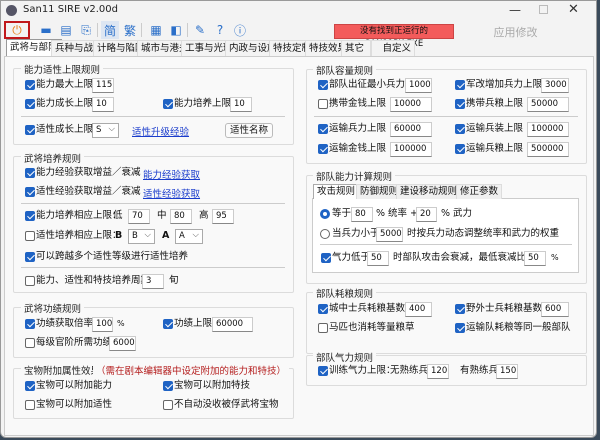 The width and height of the screenshot is (600, 440). I want to click on train-limit-input: 10, so click(241, 104).